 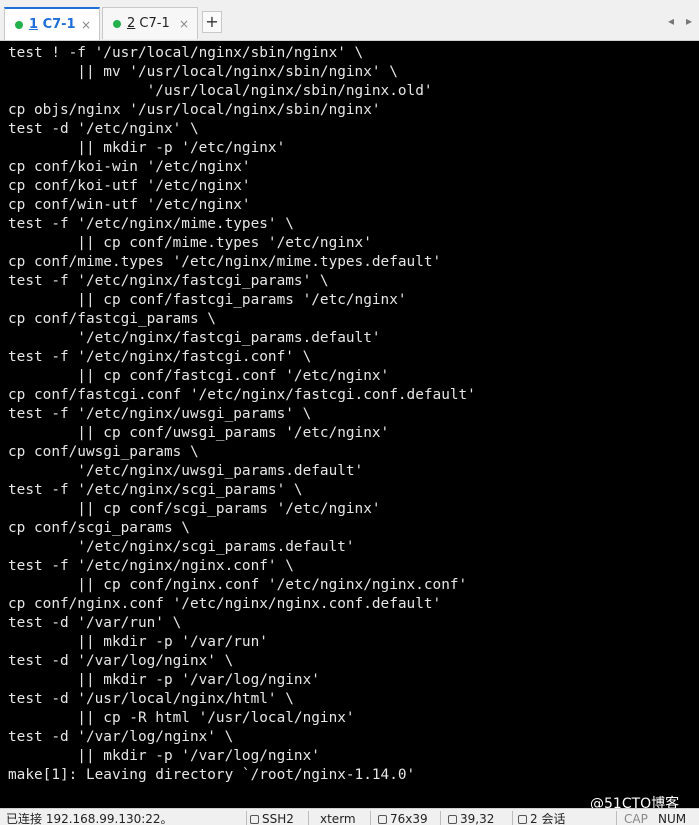 What do you see at coordinates (168, 281) in the screenshot?
I see `terminal-line: test -f '/etc/nginx/fastcgi_params' \` at bounding box center [168, 281].